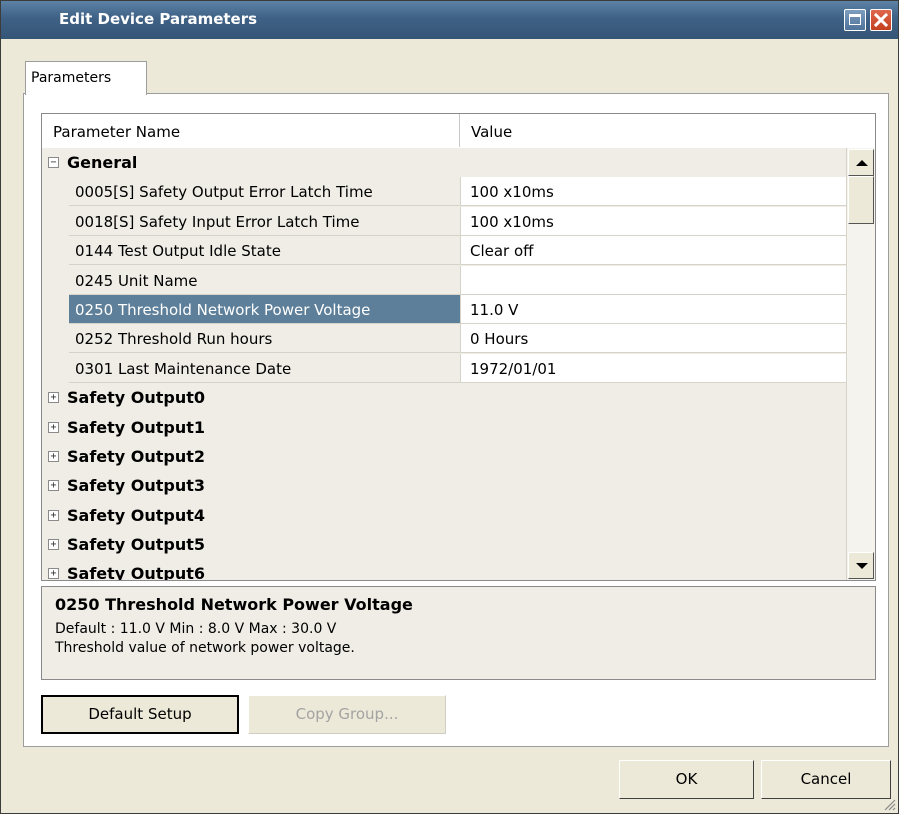 This screenshot has height=816, width=901. Describe the element at coordinates (444, 163) in the screenshot. I see `group-row-general: − General` at that location.